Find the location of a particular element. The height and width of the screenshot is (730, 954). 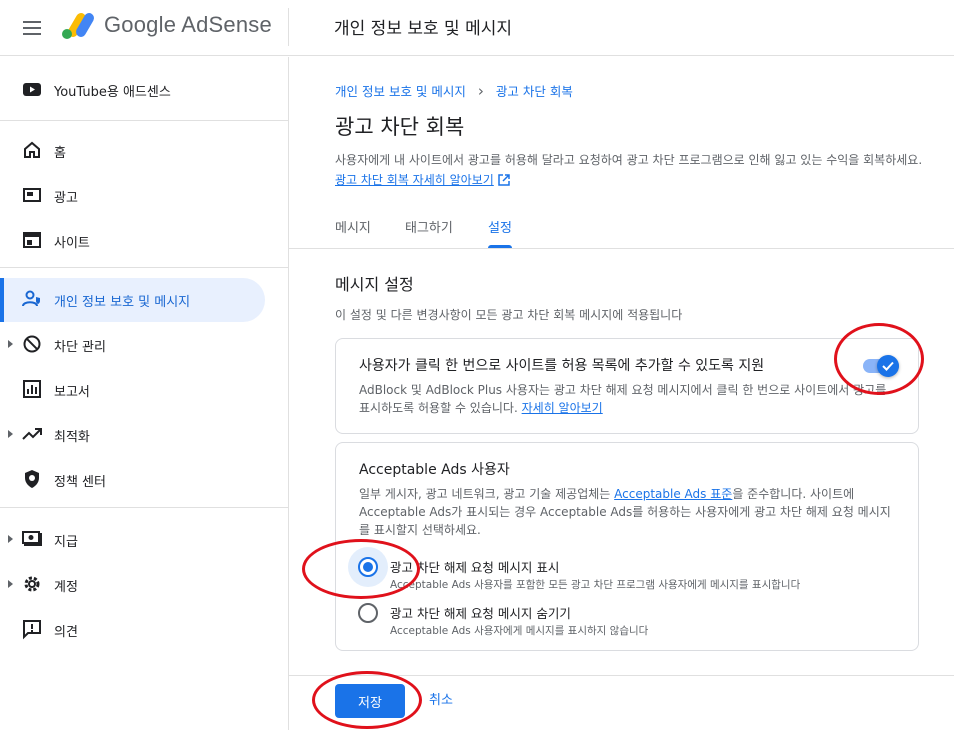

feedback-icon is located at coordinates (32, 630).